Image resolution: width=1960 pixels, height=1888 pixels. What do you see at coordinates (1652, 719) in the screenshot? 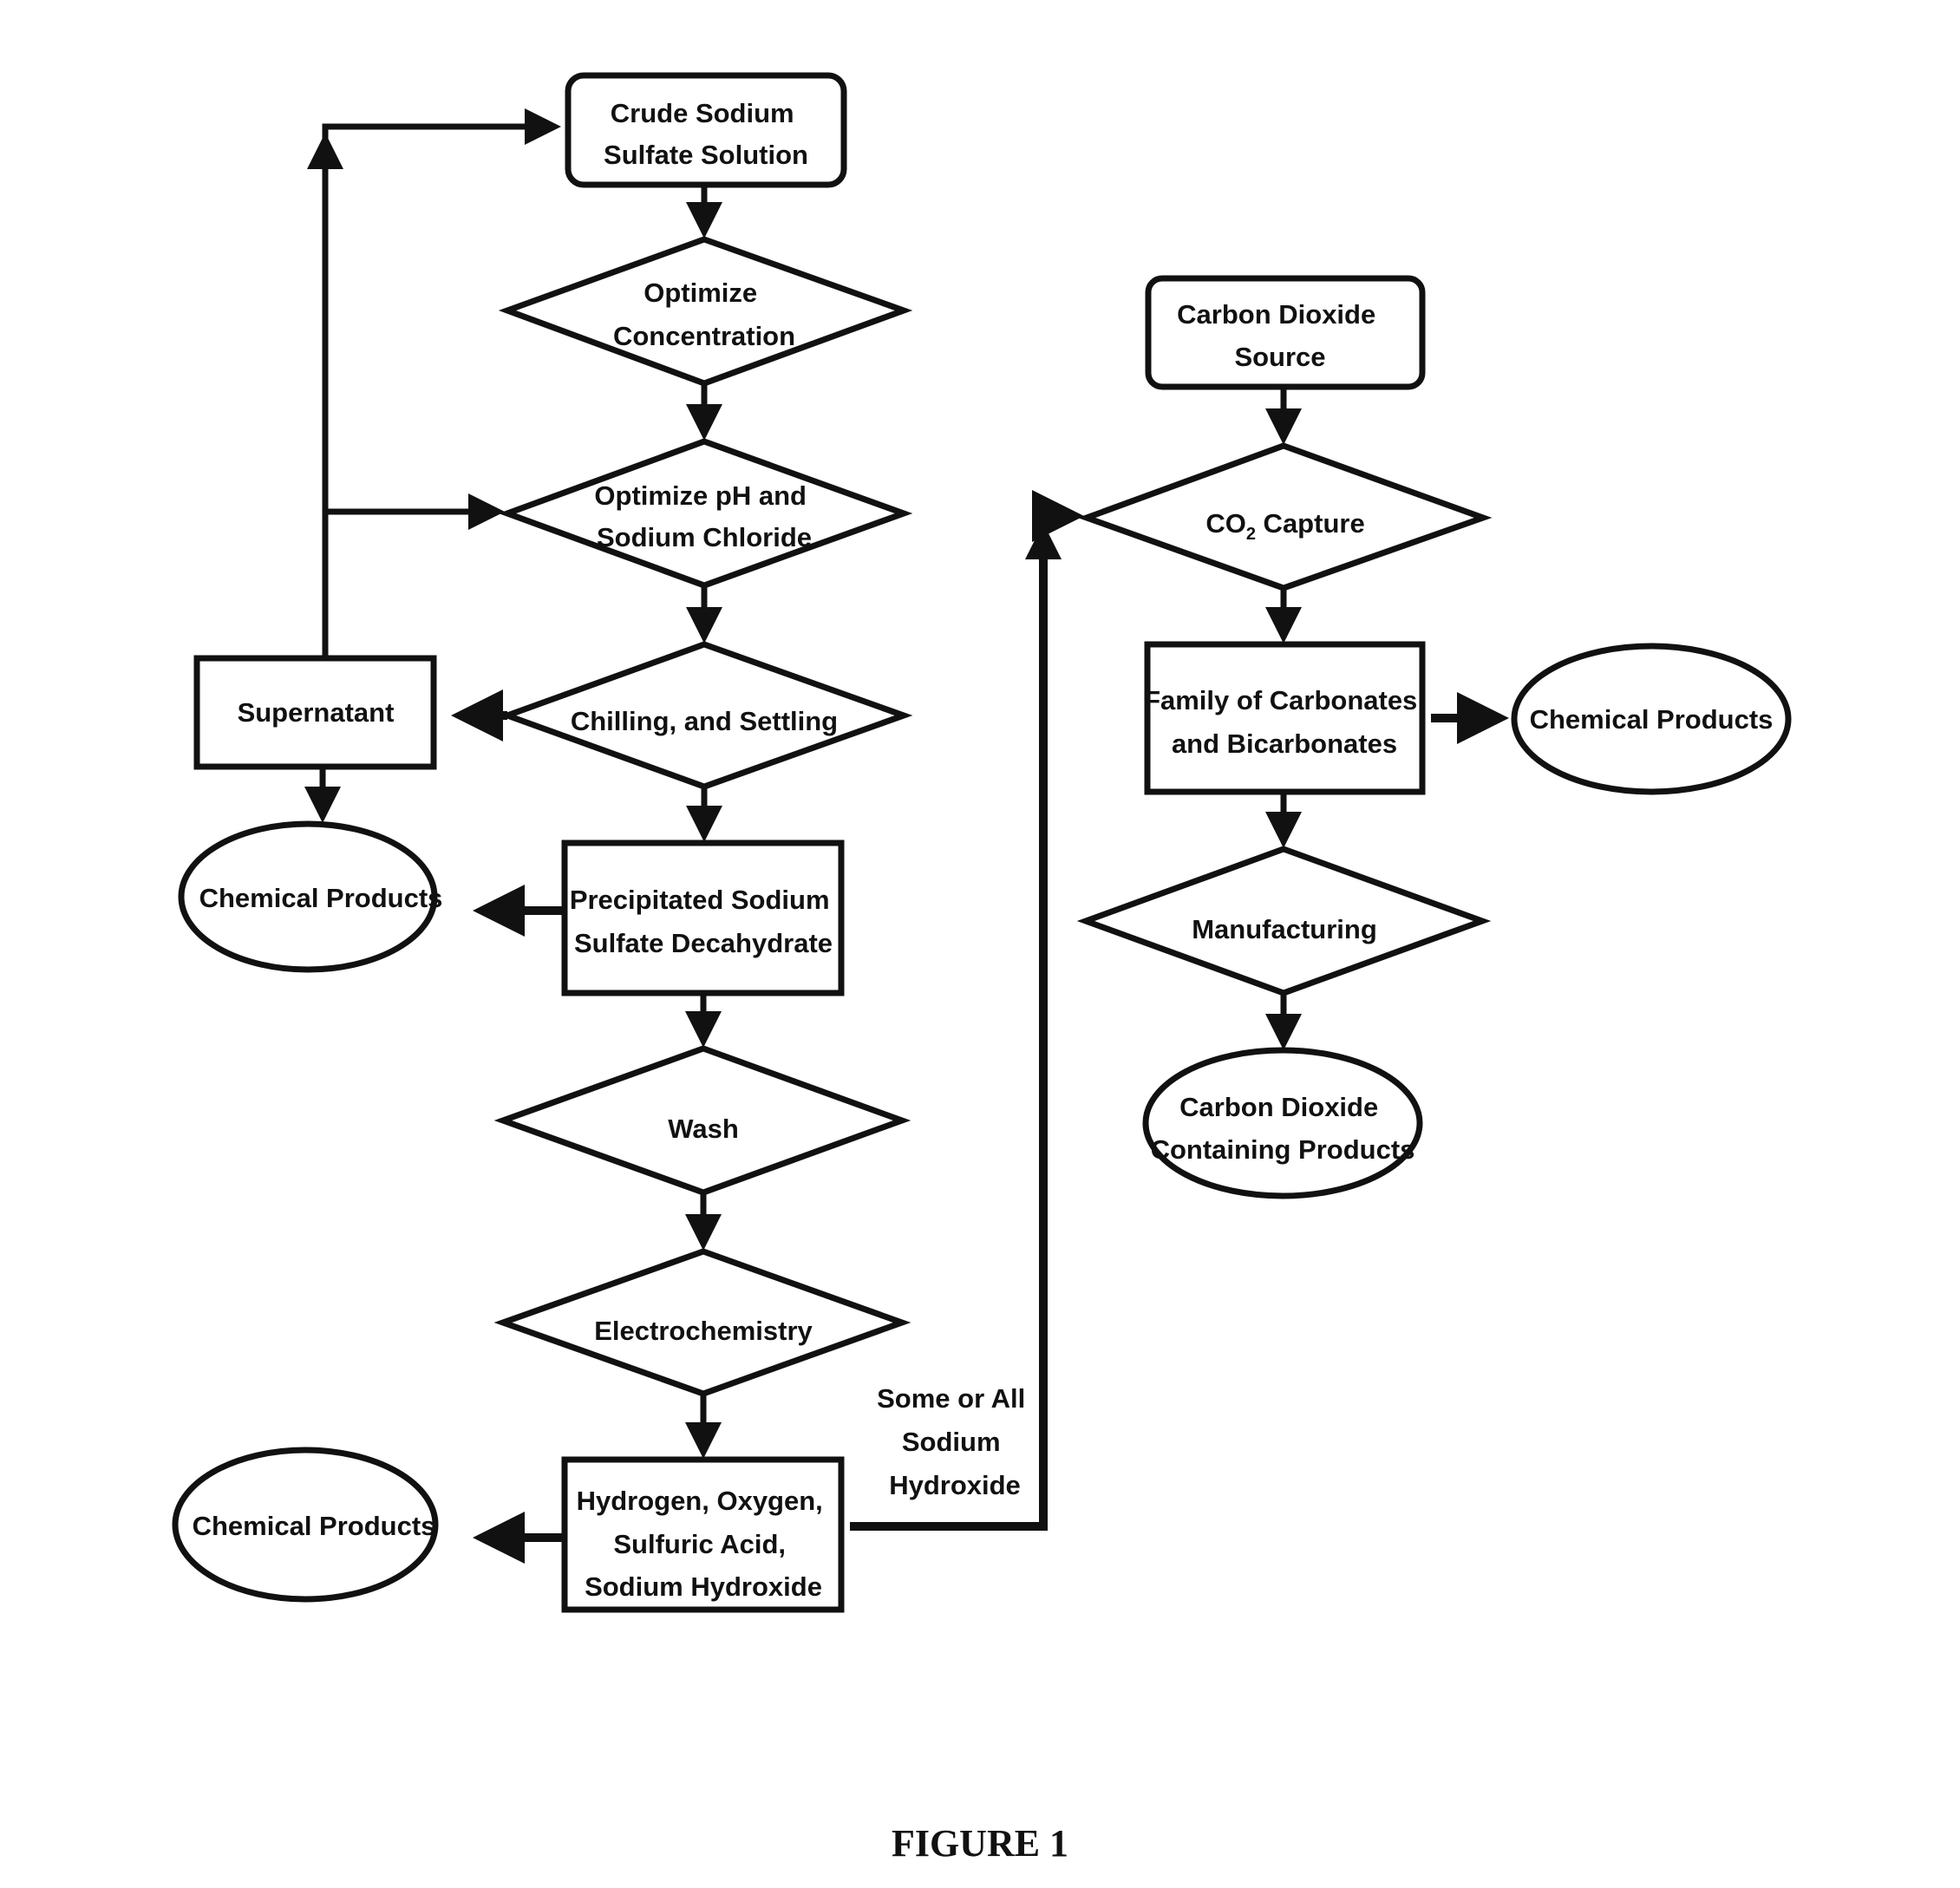
I see `label-chemical-products-right: Chemical Products` at bounding box center [1652, 719].